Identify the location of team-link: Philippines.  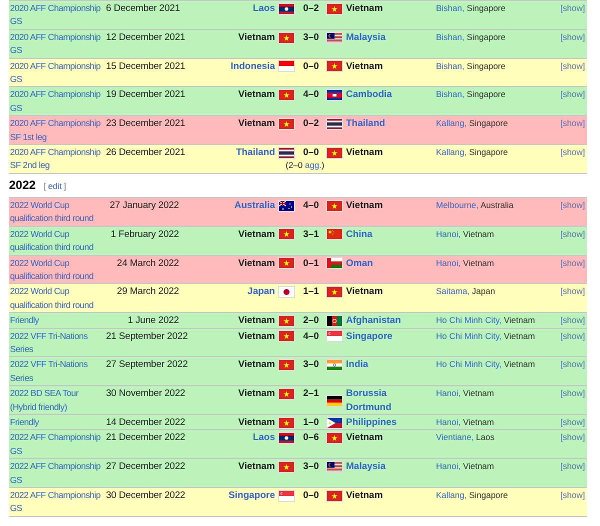
(371, 423).